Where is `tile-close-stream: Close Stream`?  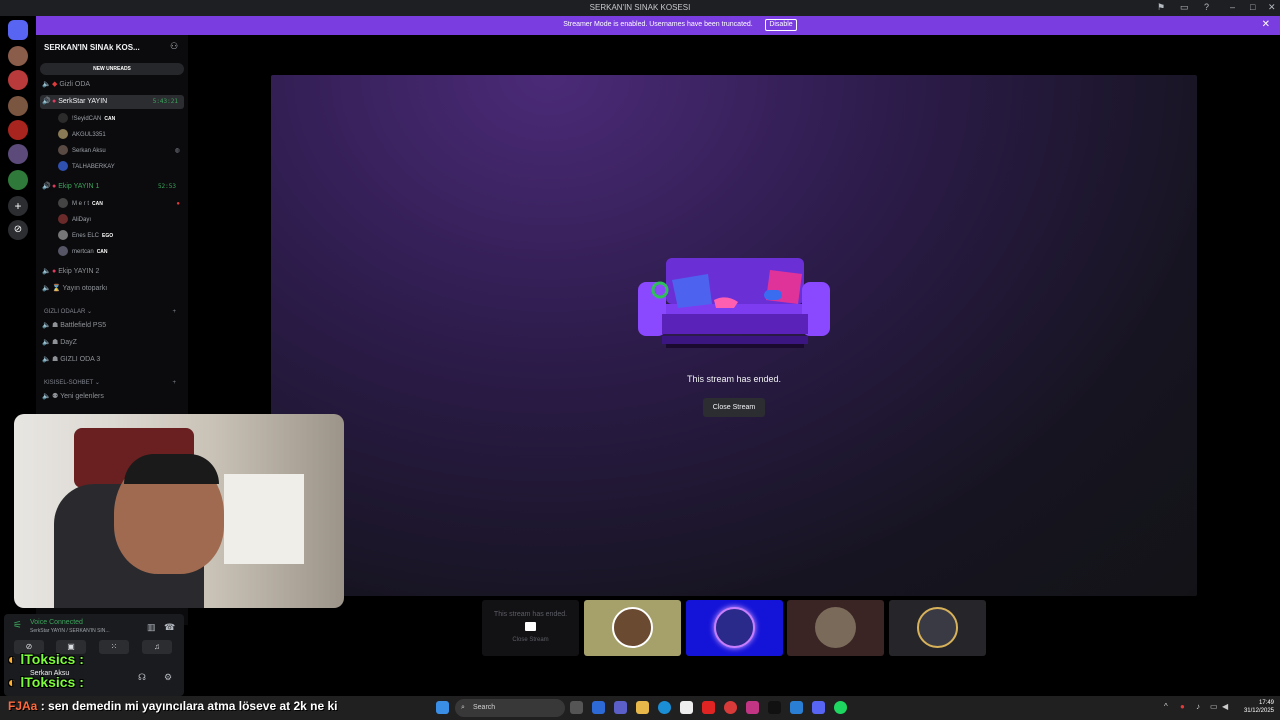
tile-close-stream: Close Stream is located at coordinates (530, 640).